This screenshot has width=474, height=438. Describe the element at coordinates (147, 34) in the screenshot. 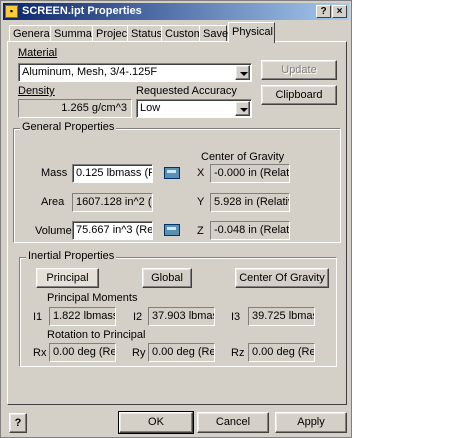

I see `tab-status-label: Status` at that location.